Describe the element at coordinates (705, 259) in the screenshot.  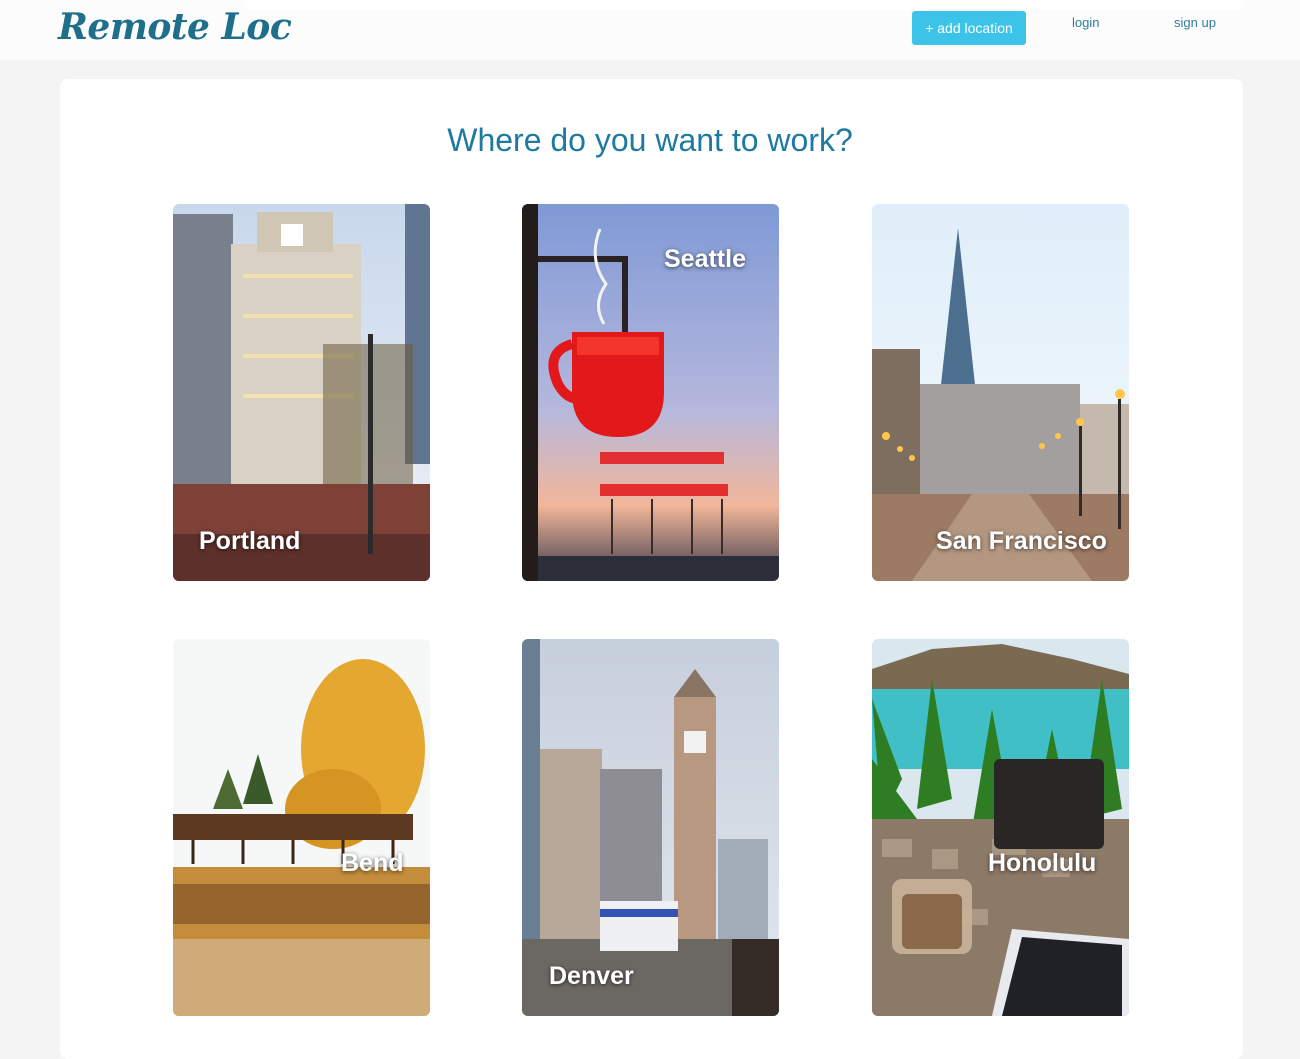
I see `location-label: Seattle` at that location.